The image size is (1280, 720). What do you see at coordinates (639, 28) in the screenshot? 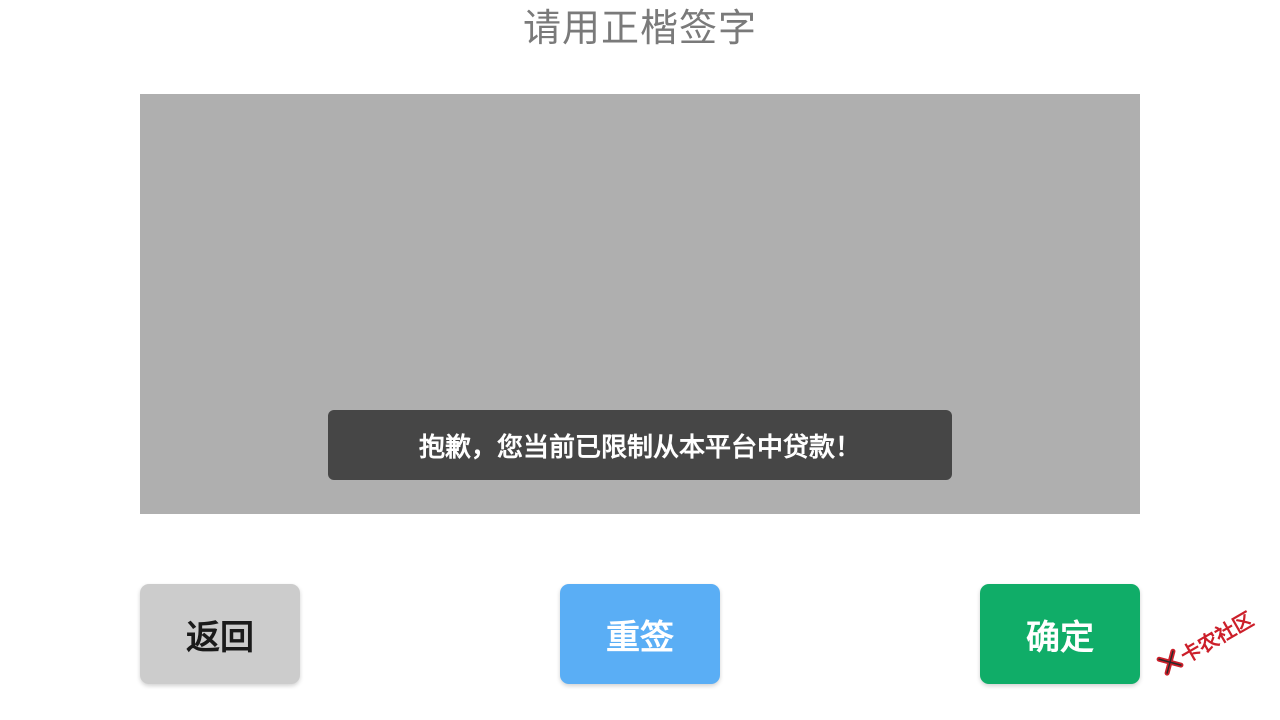
I see `page-title: 请用正楷签字` at bounding box center [639, 28].